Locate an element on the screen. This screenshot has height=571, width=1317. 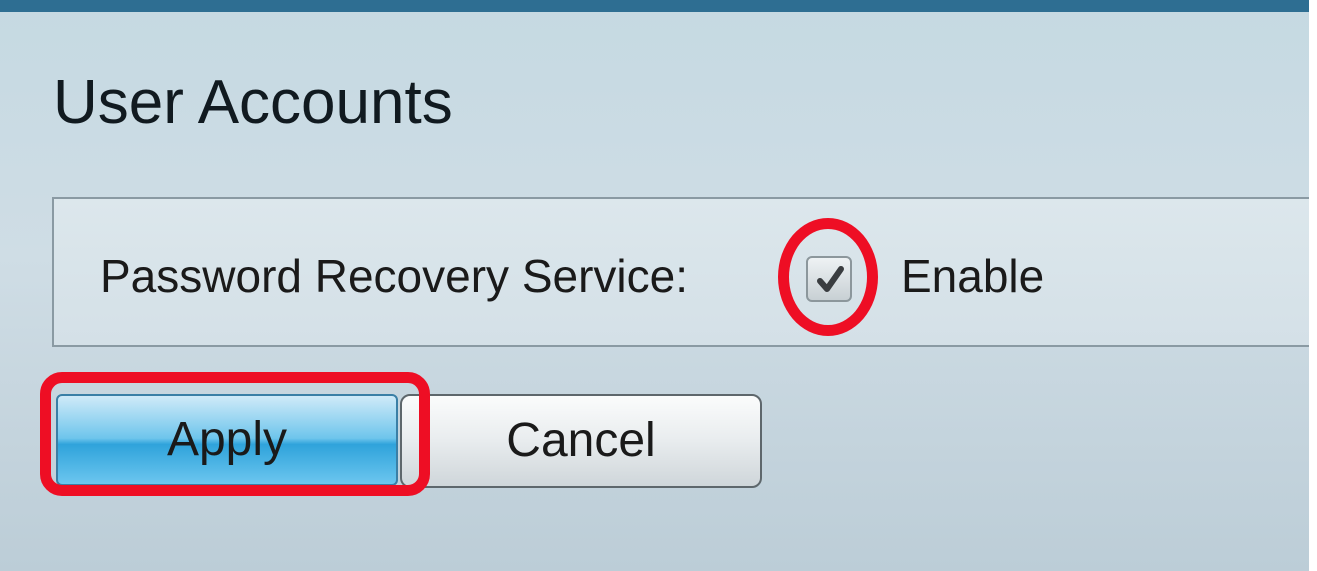
right-gutter is located at coordinates (1313, 285).